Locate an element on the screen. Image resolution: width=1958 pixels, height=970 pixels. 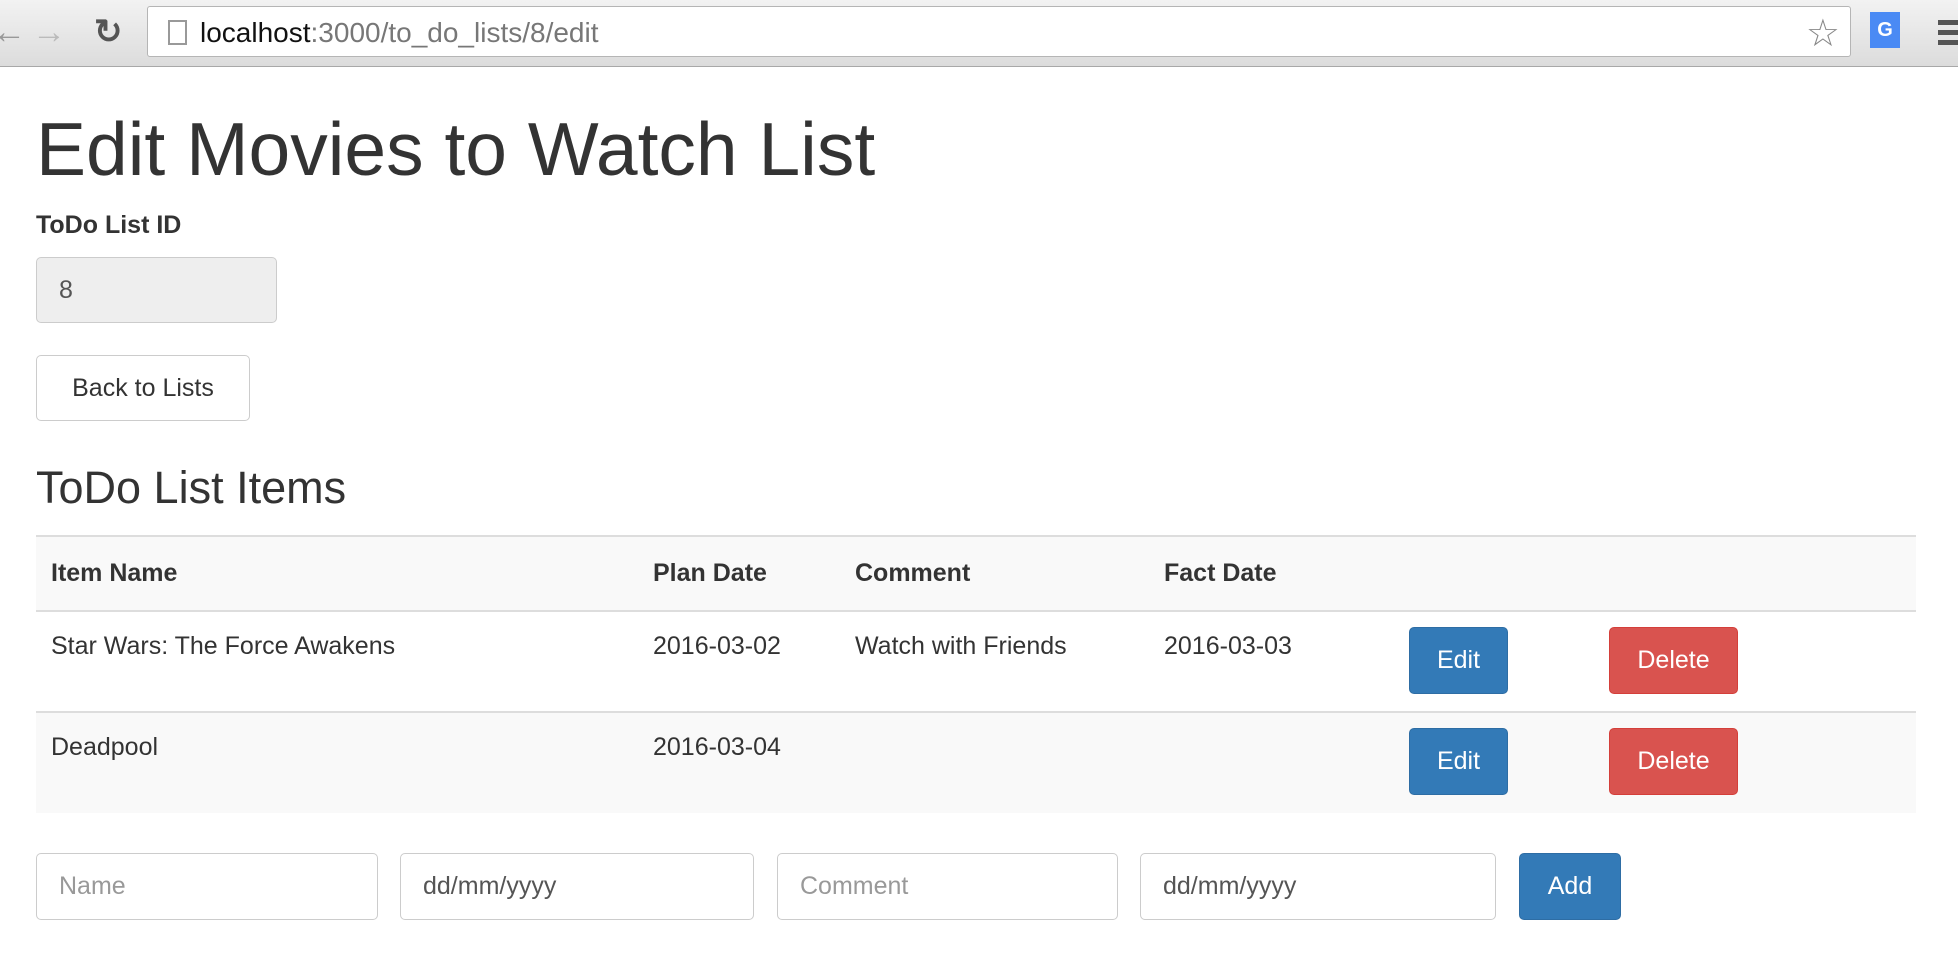
plan-date: 2016-03-02 is located at coordinates (739, 661).